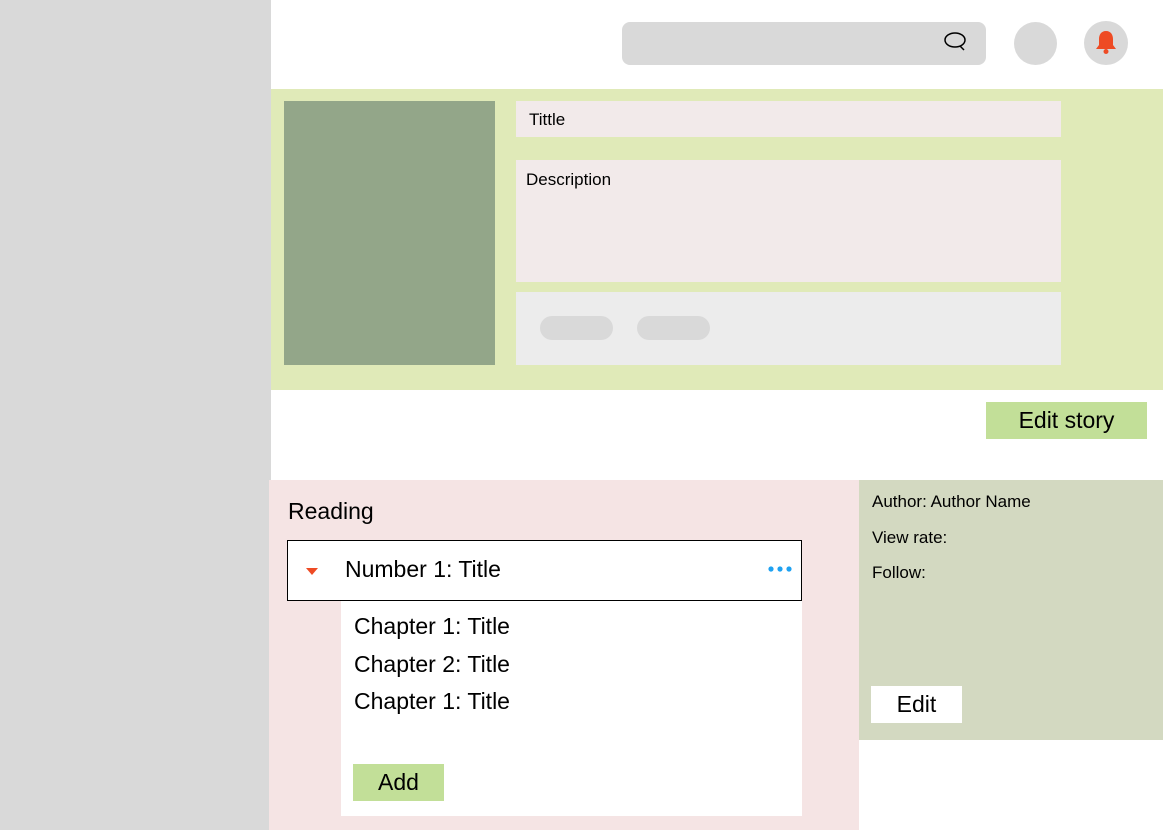  I want to click on reading-heading: Reading, so click(331, 511).